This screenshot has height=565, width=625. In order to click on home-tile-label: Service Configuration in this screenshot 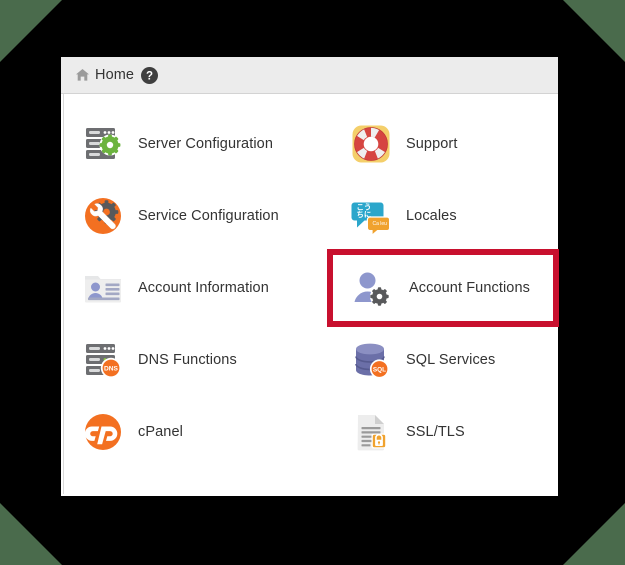, I will do `click(208, 216)`.